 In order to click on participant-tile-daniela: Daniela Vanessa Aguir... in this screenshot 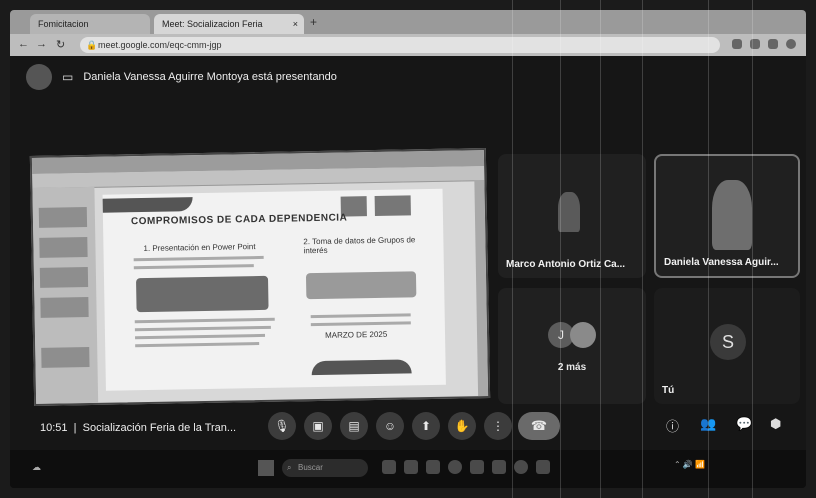, I will do `click(727, 216)`.